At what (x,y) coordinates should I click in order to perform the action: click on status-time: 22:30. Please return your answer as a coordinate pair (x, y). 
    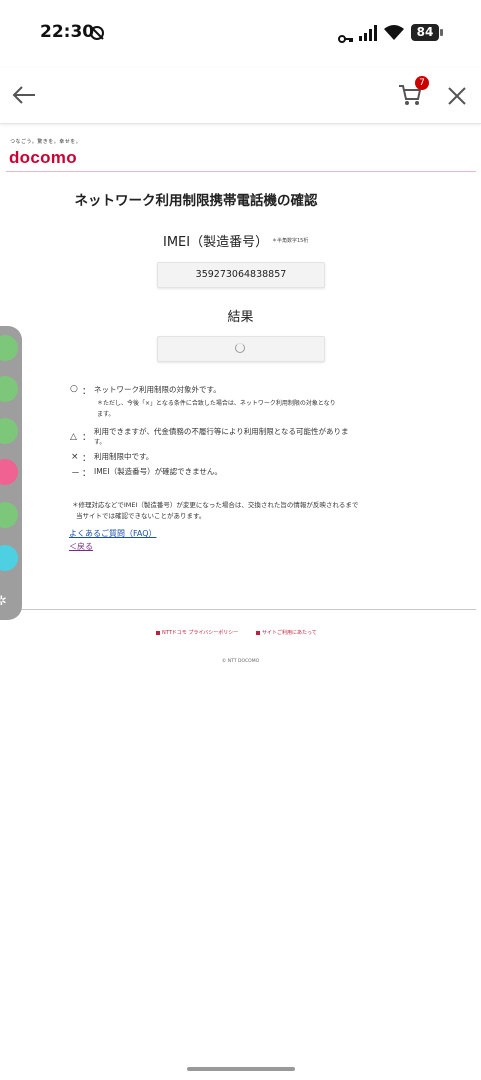
    Looking at the image, I should click on (67, 32).